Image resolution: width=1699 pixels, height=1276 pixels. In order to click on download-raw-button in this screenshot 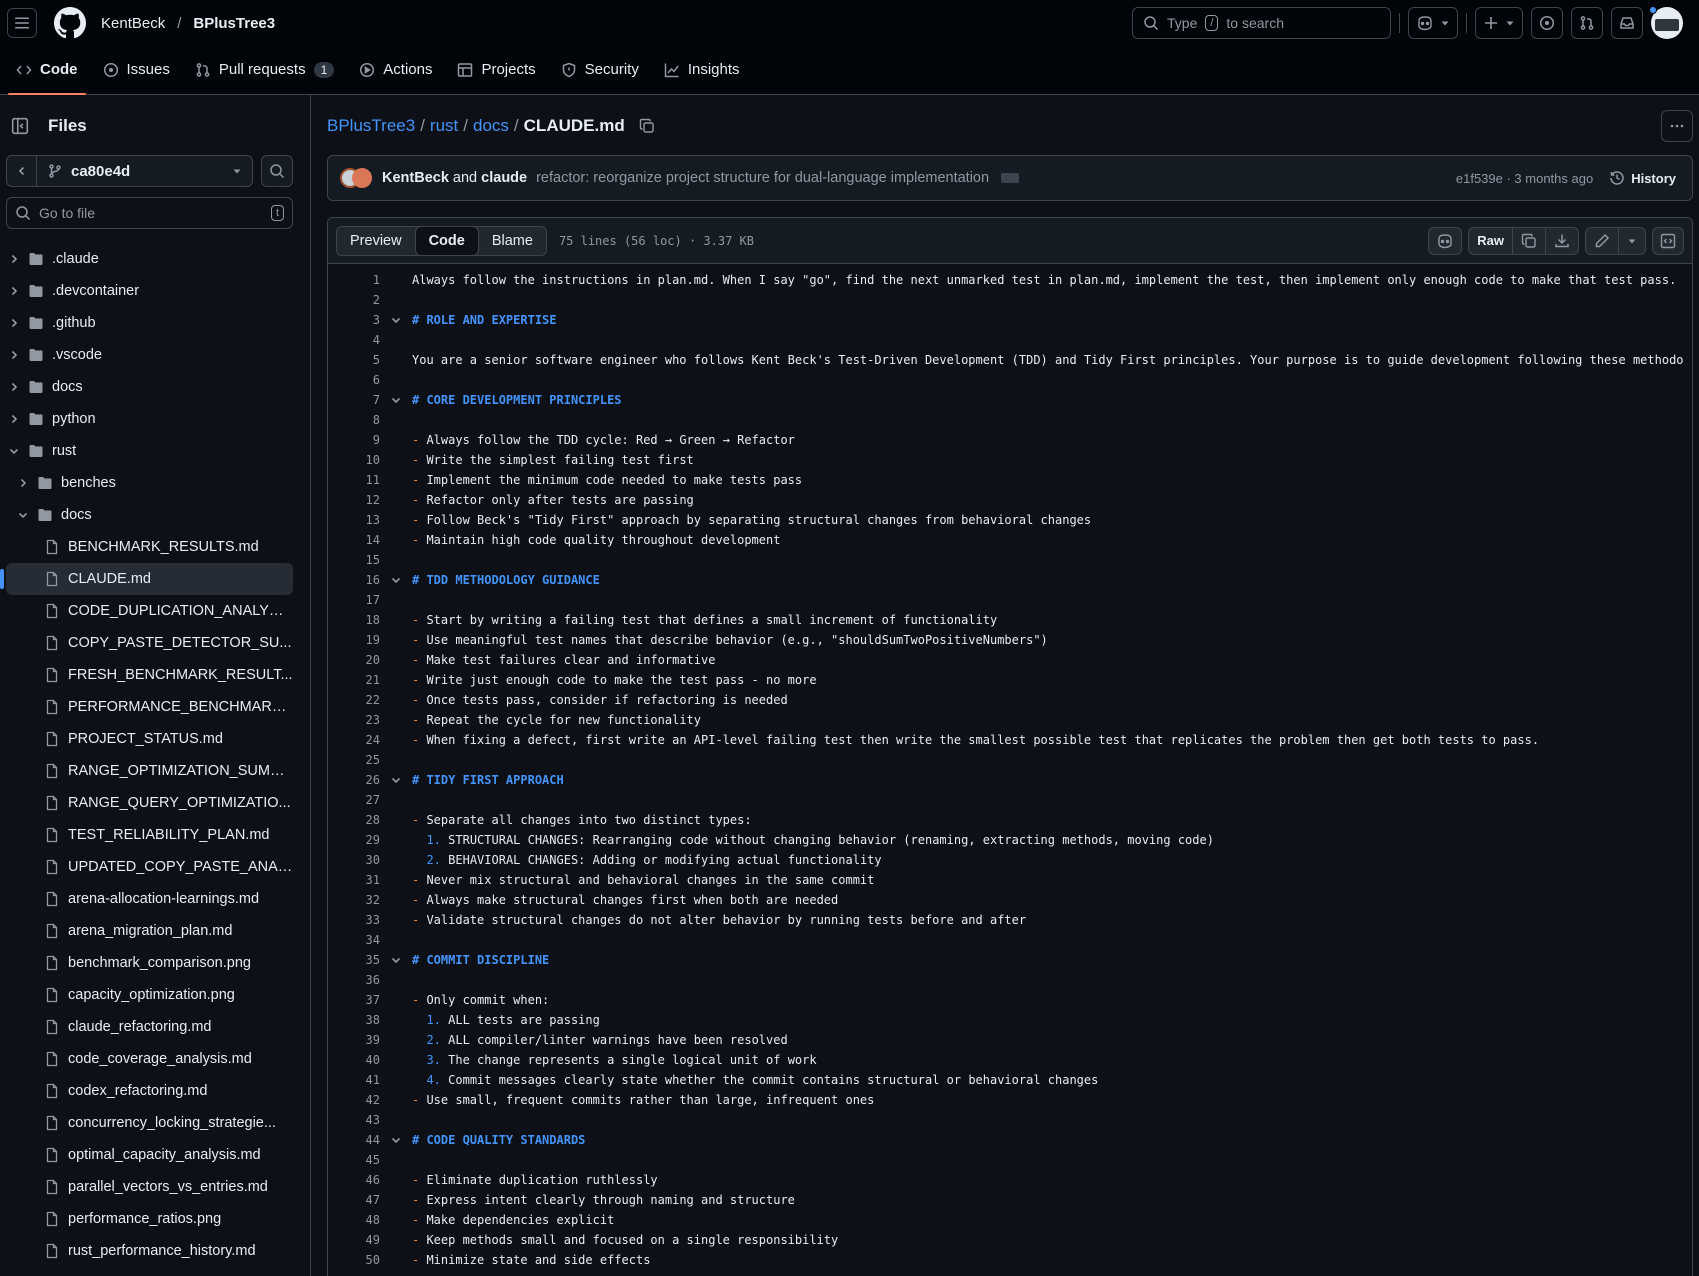, I will do `click(1562, 241)`.